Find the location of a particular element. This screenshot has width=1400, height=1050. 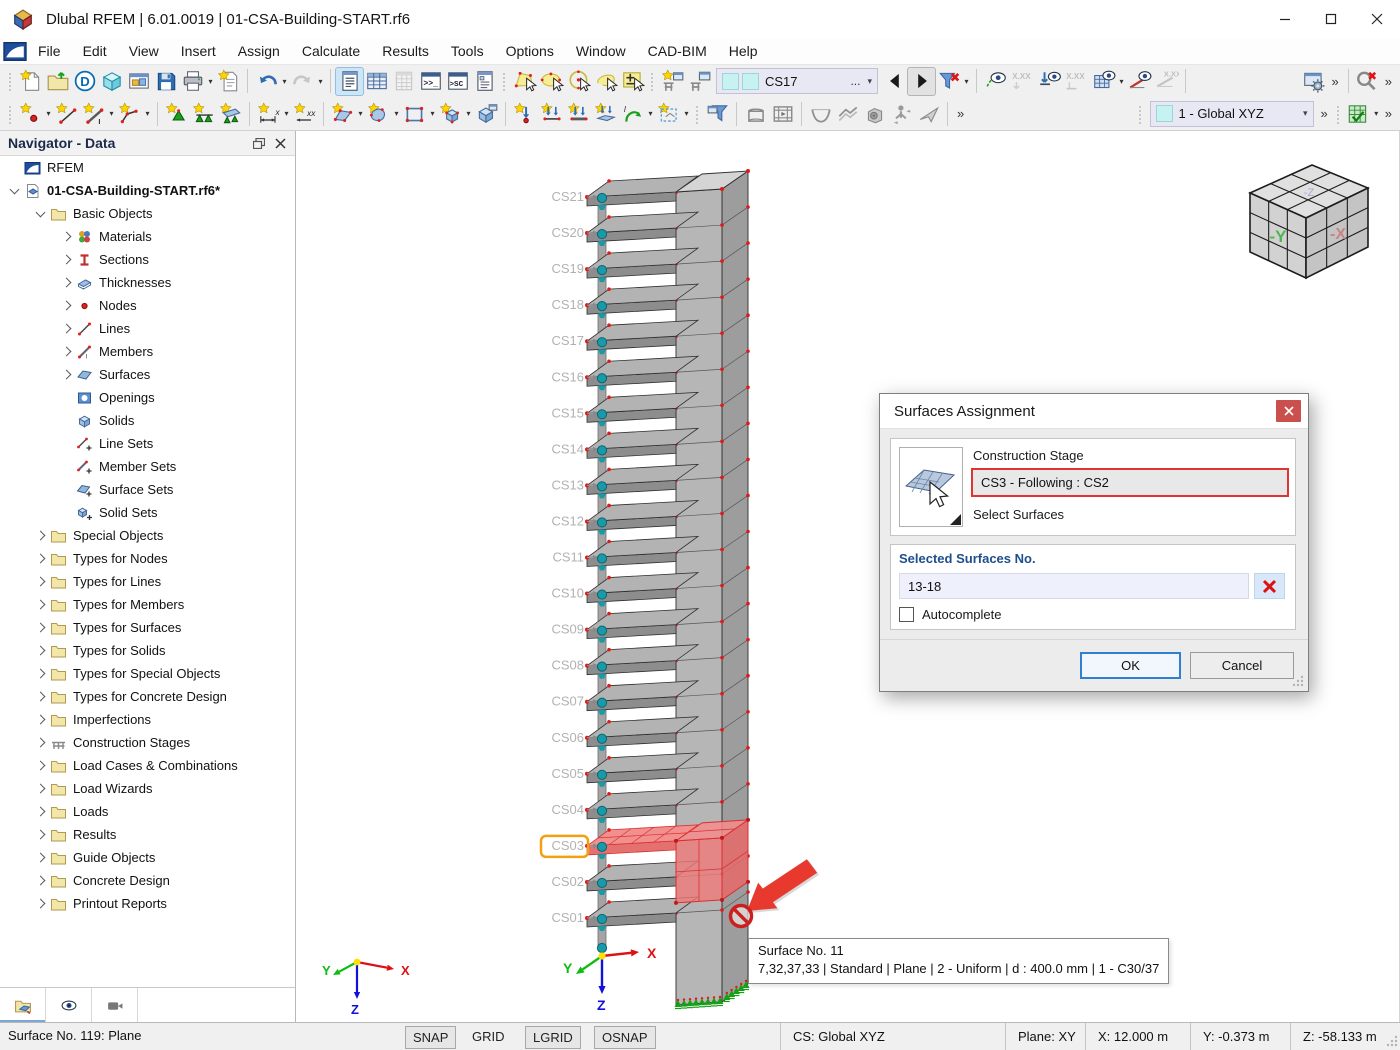

menu-results: Results is located at coordinates (405, 51).